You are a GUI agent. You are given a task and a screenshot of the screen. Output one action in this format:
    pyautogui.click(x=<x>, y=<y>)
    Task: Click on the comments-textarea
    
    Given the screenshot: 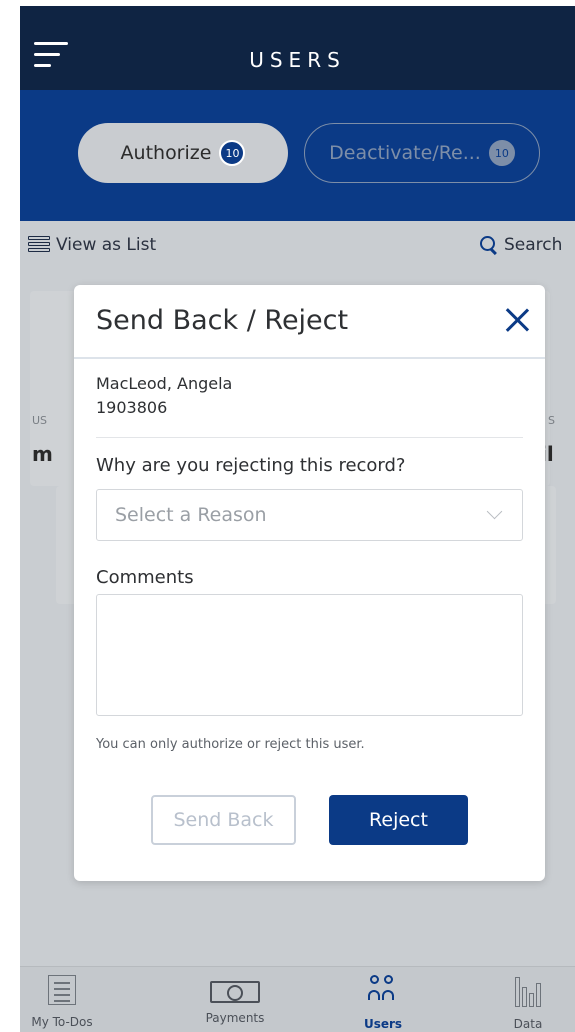 What is the action you would take?
    pyautogui.click(x=309, y=655)
    